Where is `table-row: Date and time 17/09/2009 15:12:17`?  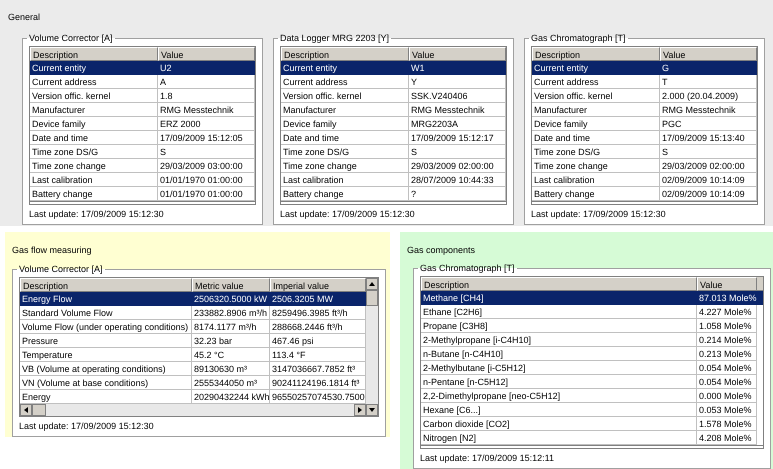
table-row: Date and time 17/09/2009 15:12:17 is located at coordinates (393, 137).